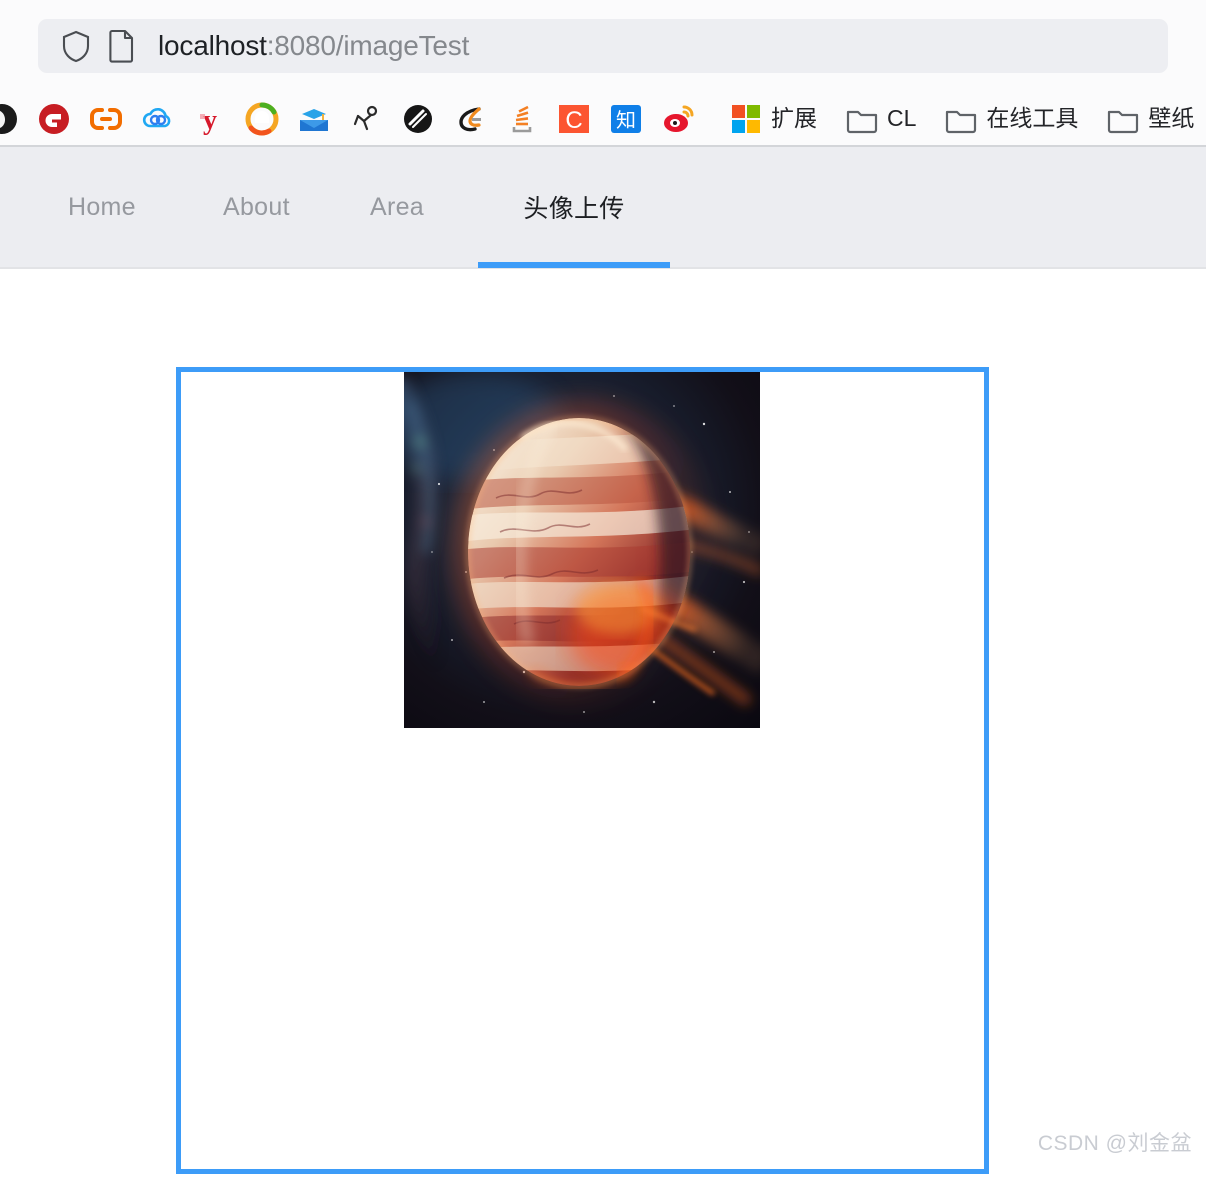 The image size is (1206, 1193). I want to click on bookmark-qq-browser, so click(262, 119).